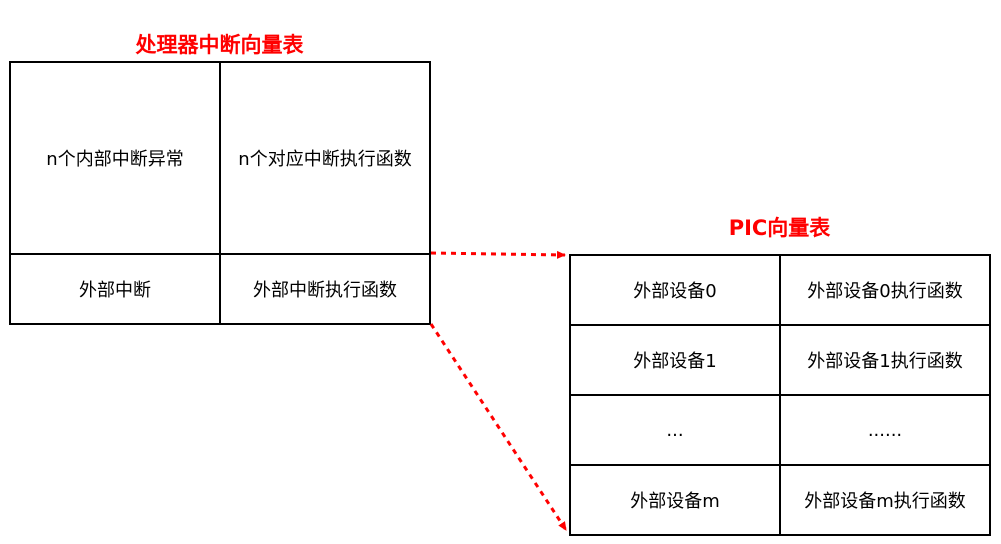  Describe the element at coordinates (115, 289) in the screenshot. I see `cpu-table-cell-external-interrupt: 外部中断` at that location.